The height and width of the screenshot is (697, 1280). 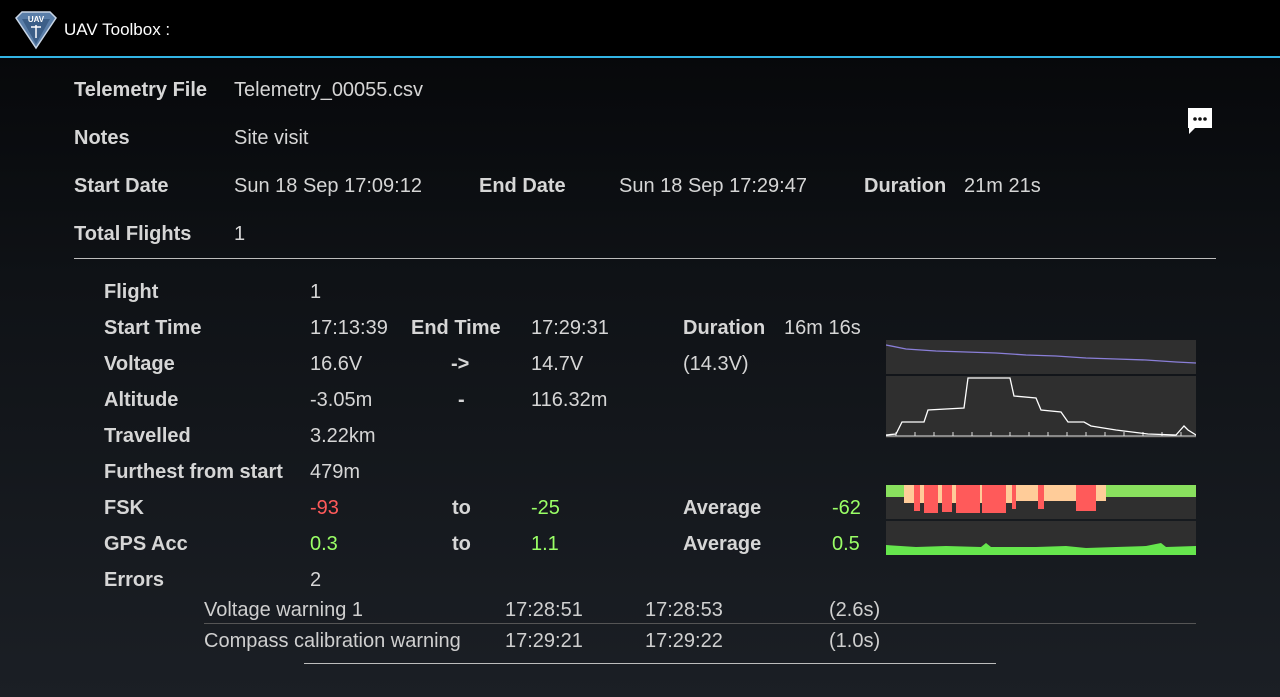 What do you see at coordinates (131, 292) in the screenshot?
I see `flight-label: Flight` at bounding box center [131, 292].